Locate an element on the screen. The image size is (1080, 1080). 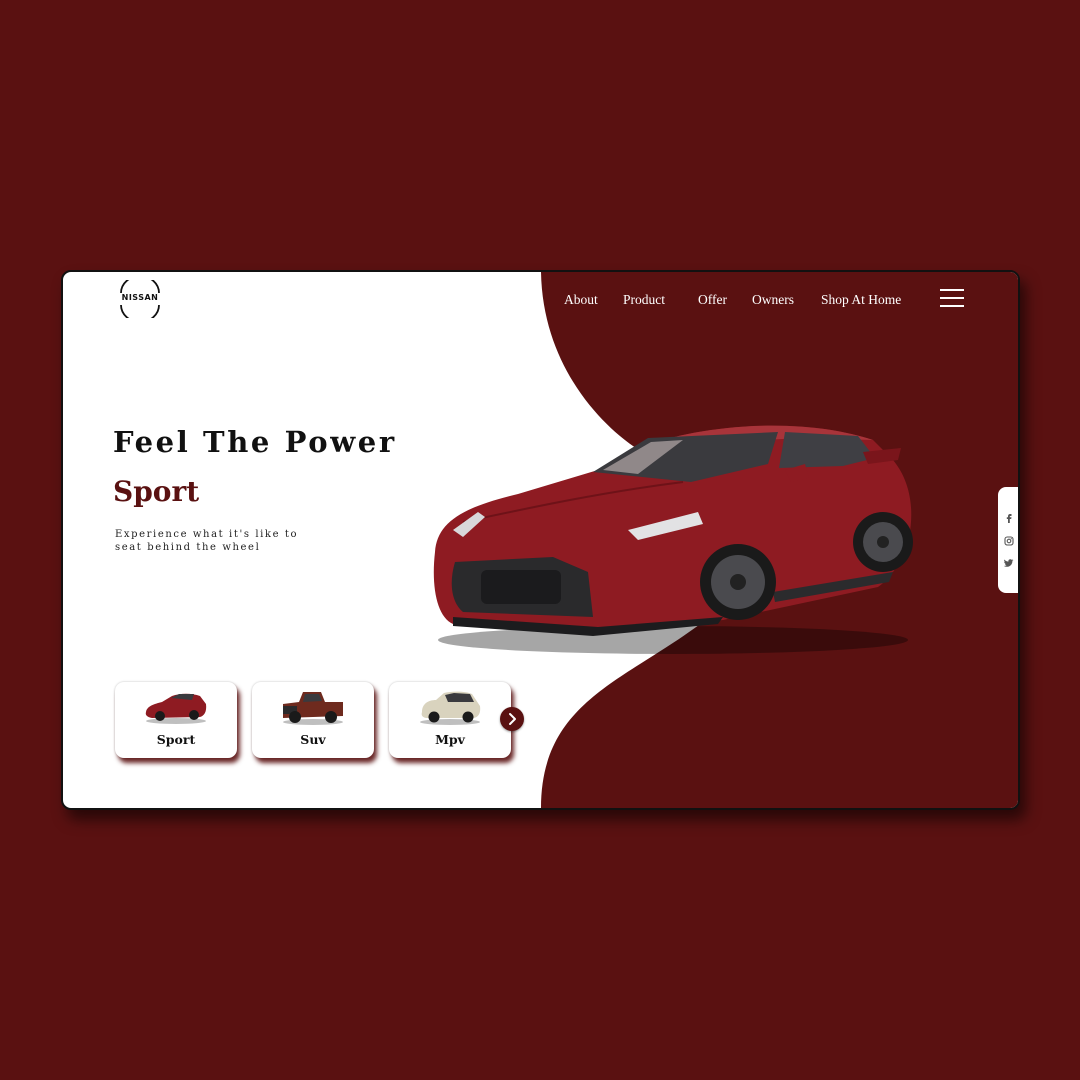
category-card-suv: Suv is located at coordinates (313, 720).